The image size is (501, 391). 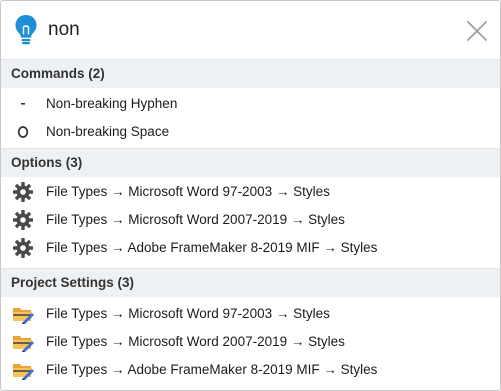 What do you see at coordinates (108, 131) in the screenshot?
I see `result-label: Non-breaking Space` at bounding box center [108, 131].